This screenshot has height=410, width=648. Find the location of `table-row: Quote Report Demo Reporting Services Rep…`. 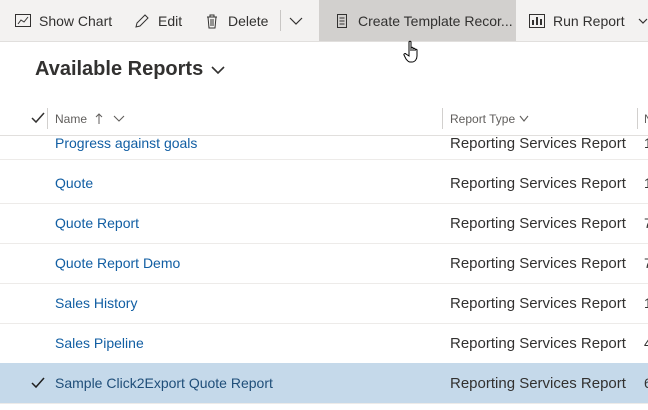

table-row: Quote Report Demo Reporting Services Rep… is located at coordinates (324, 263).